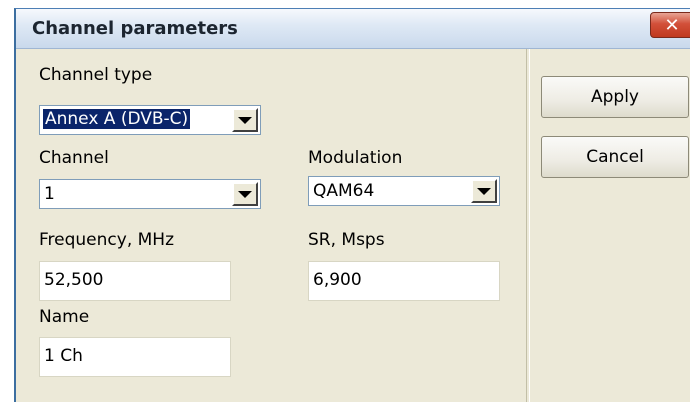 Image resolution: width=690 pixels, height=402 pixels. I want to click on channel-type-label: Channel type, so click(96, 75).